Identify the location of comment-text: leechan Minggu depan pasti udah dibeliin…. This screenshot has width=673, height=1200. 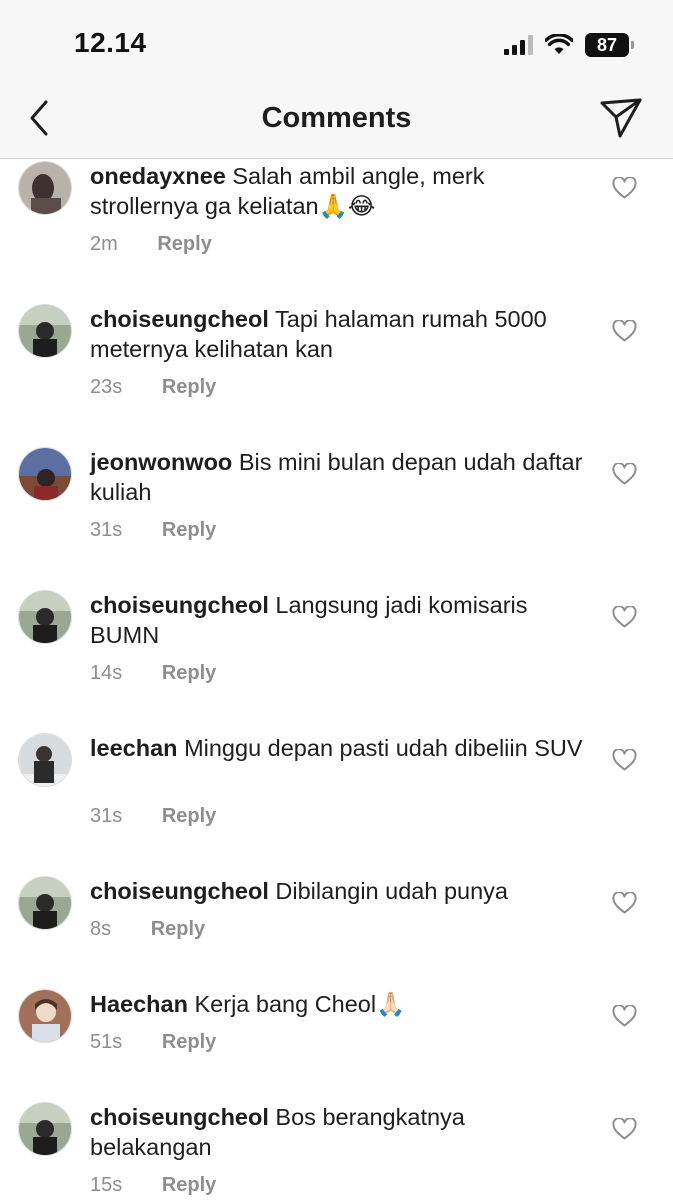
(340, 748).